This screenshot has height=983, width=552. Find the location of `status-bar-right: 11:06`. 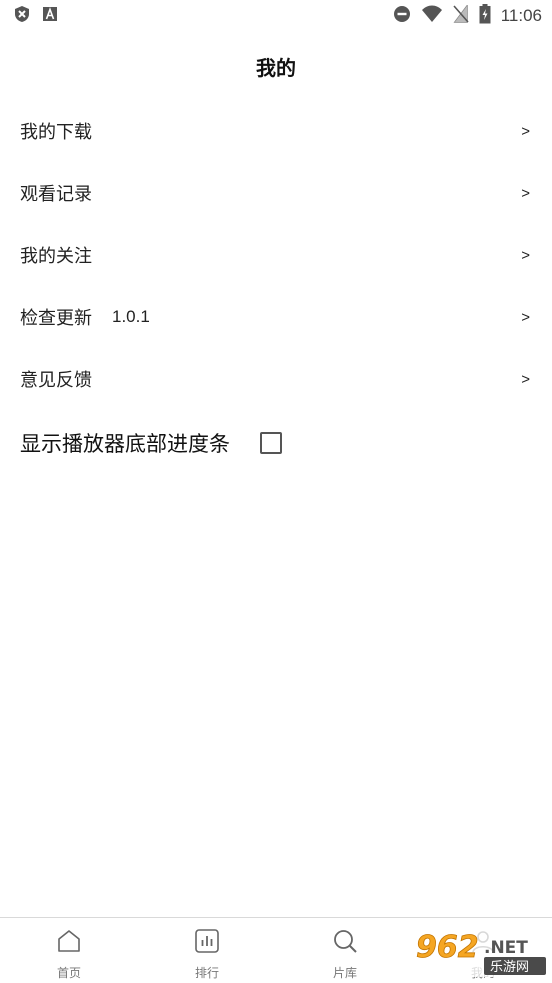

status-bar-right: 11:06 is located at coordinates (467, 15).